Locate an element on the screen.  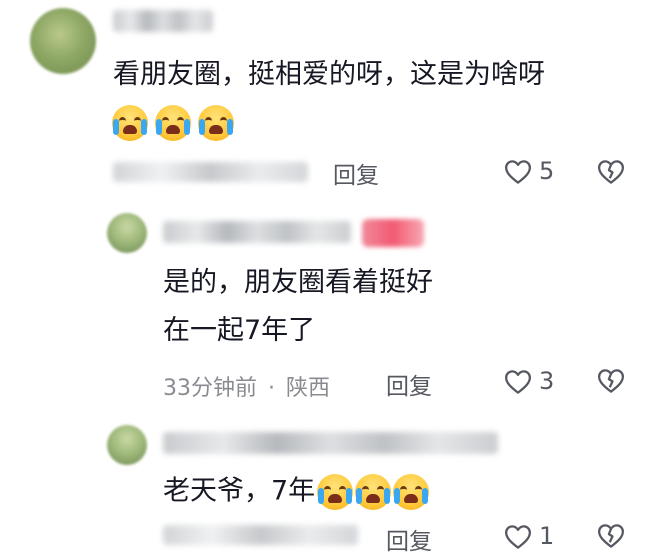
comment-meta: 33分钟前 · 陕西 is located at coordinates (246, 386).